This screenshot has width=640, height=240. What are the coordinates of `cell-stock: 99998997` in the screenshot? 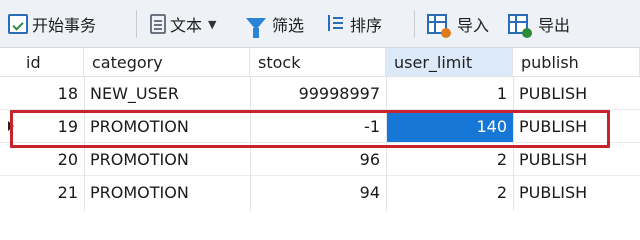 It's located at (318, 93).